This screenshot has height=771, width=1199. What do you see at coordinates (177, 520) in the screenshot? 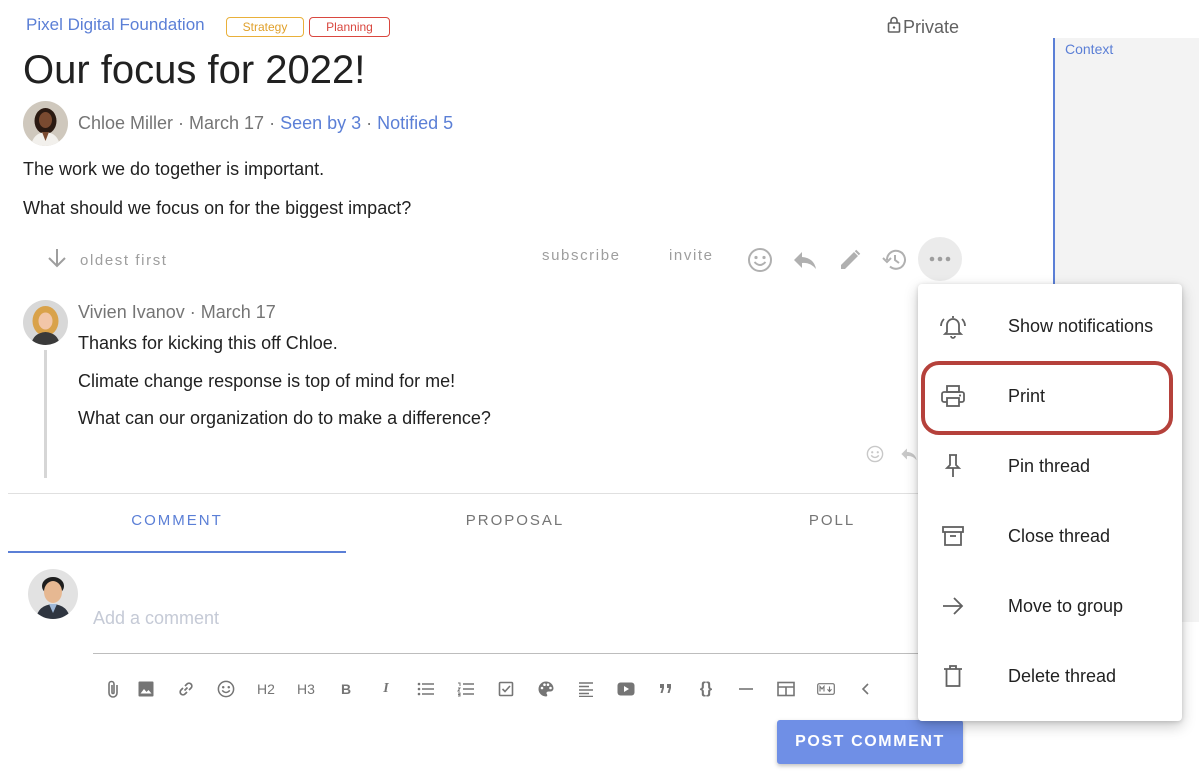
I see `tab-comment: COMMENT` at bounding box center [177, 520].